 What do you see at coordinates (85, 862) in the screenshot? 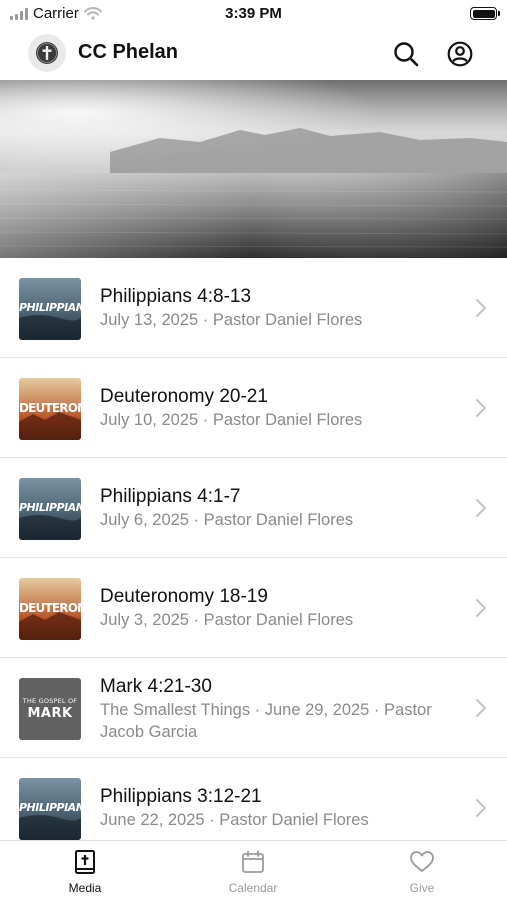
I see `bible-icon` at bounding box center [85, 862].